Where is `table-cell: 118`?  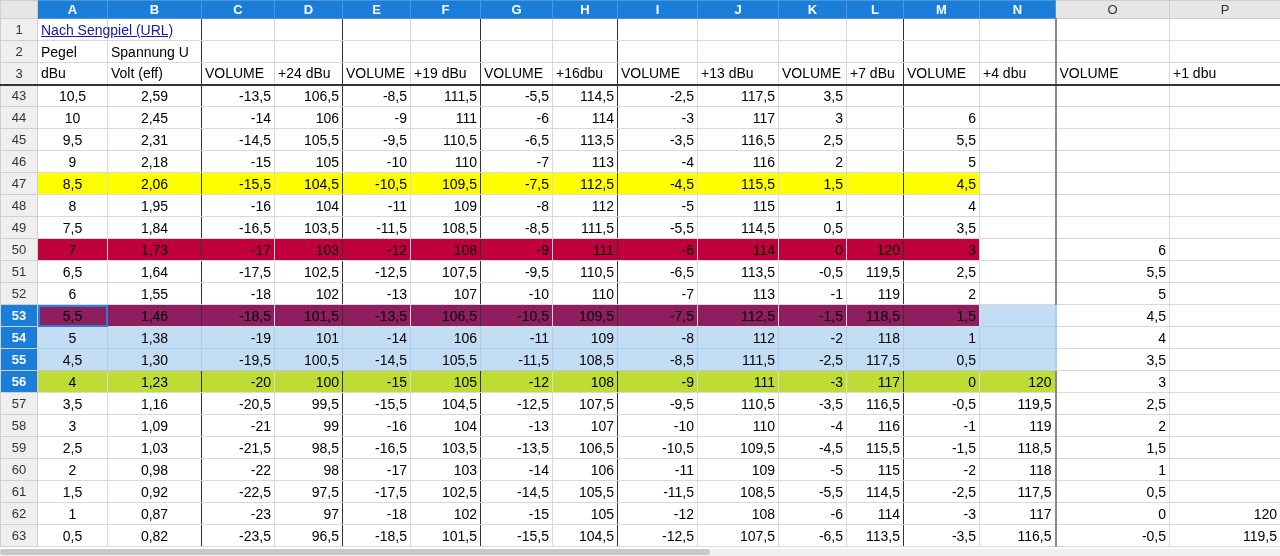 table-cell: 118 is located at coordinates (1017, 469).